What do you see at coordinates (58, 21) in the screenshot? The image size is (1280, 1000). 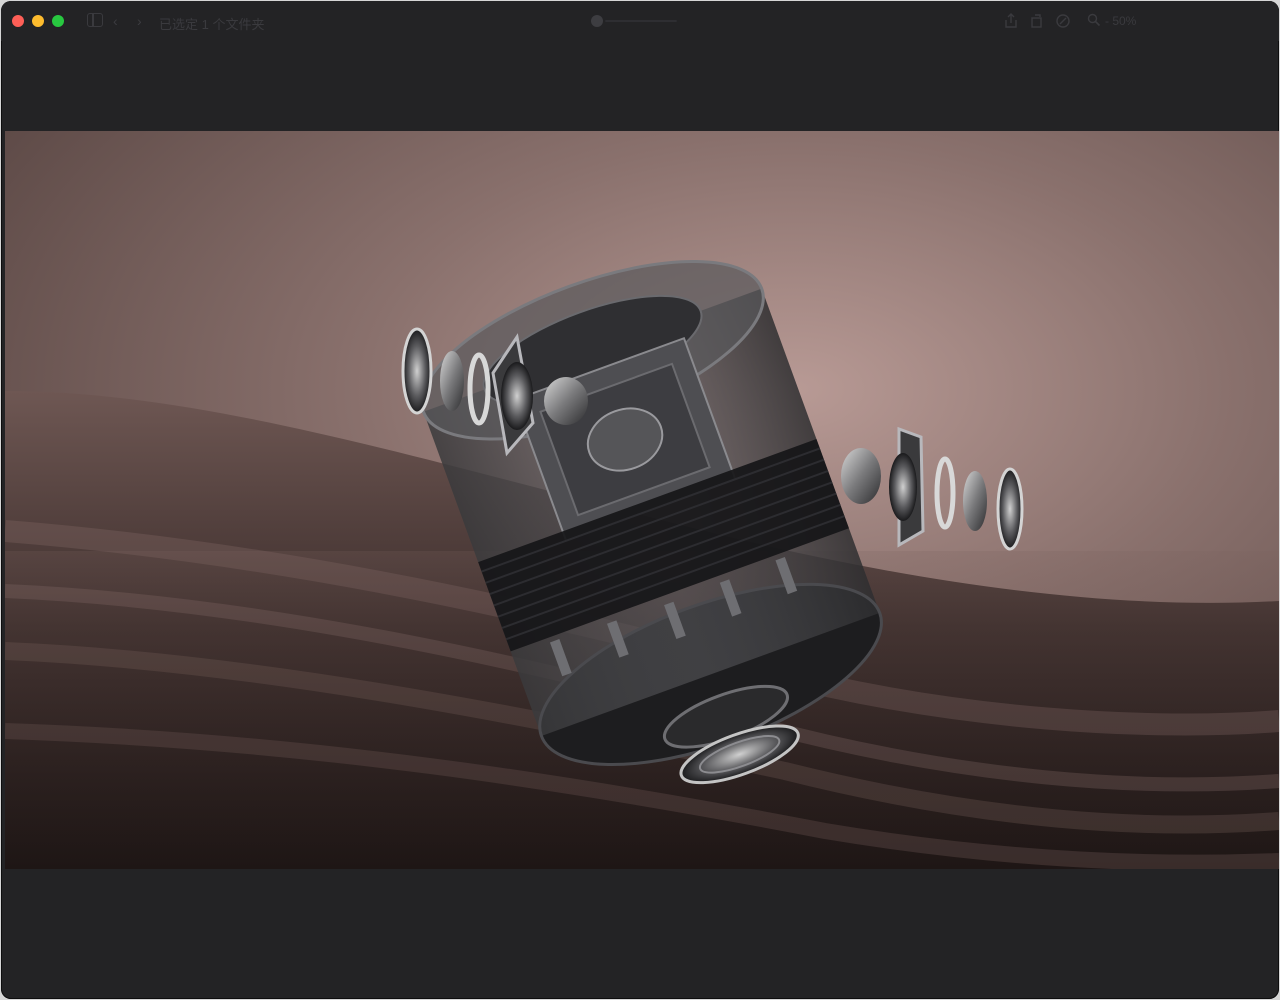 I see `maximize-button` at bounding box center [58, 21].